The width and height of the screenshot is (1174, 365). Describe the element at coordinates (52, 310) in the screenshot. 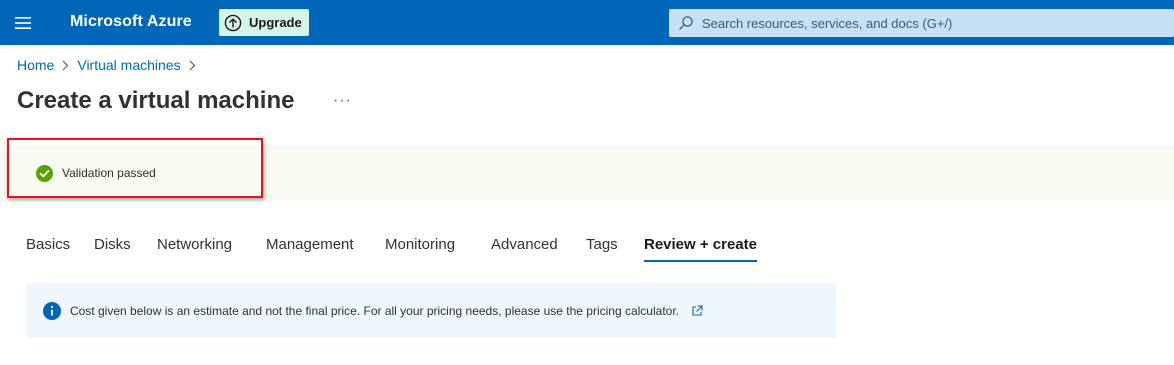

I see `info-icon` at that location.